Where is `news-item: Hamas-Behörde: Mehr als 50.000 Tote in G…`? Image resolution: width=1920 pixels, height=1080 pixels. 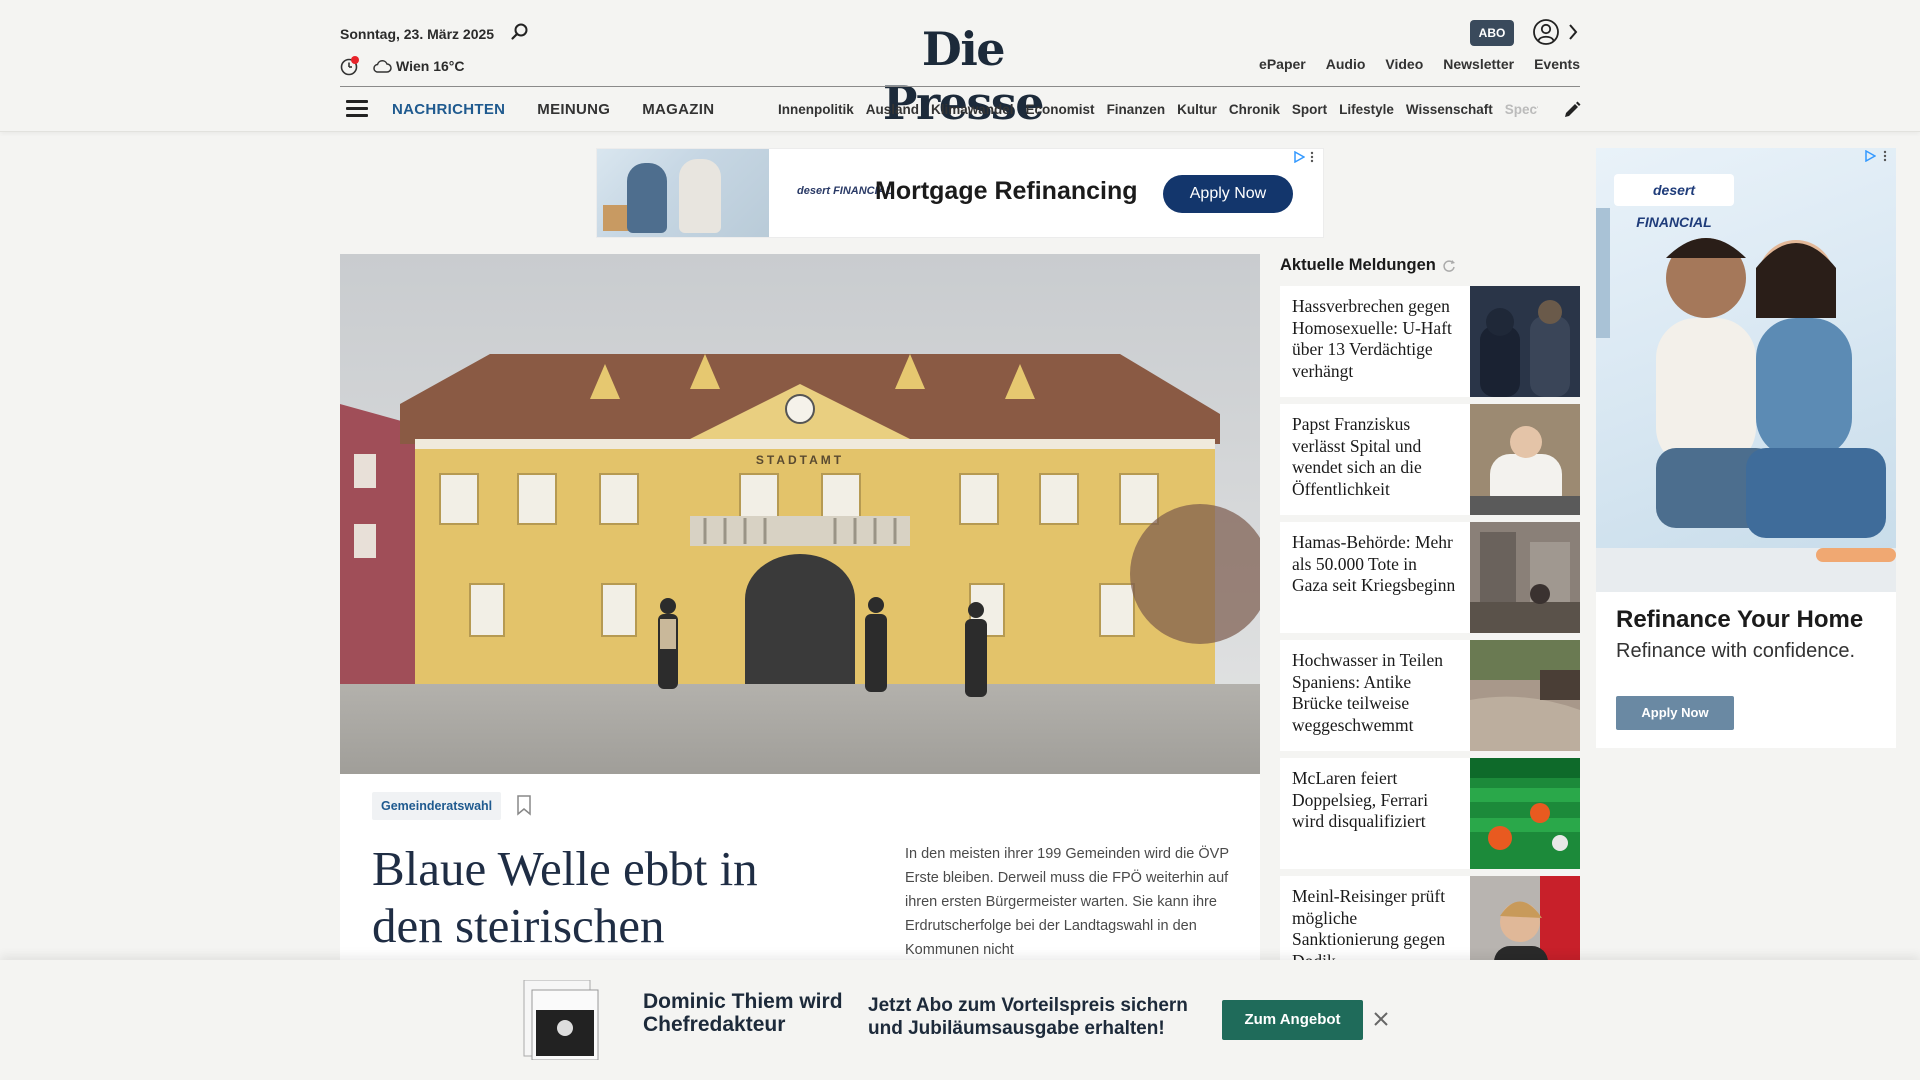
news-item: Hamas-Behörde: Mehr als 50.000 Tote in G… is located at coordinates (1430, 577).